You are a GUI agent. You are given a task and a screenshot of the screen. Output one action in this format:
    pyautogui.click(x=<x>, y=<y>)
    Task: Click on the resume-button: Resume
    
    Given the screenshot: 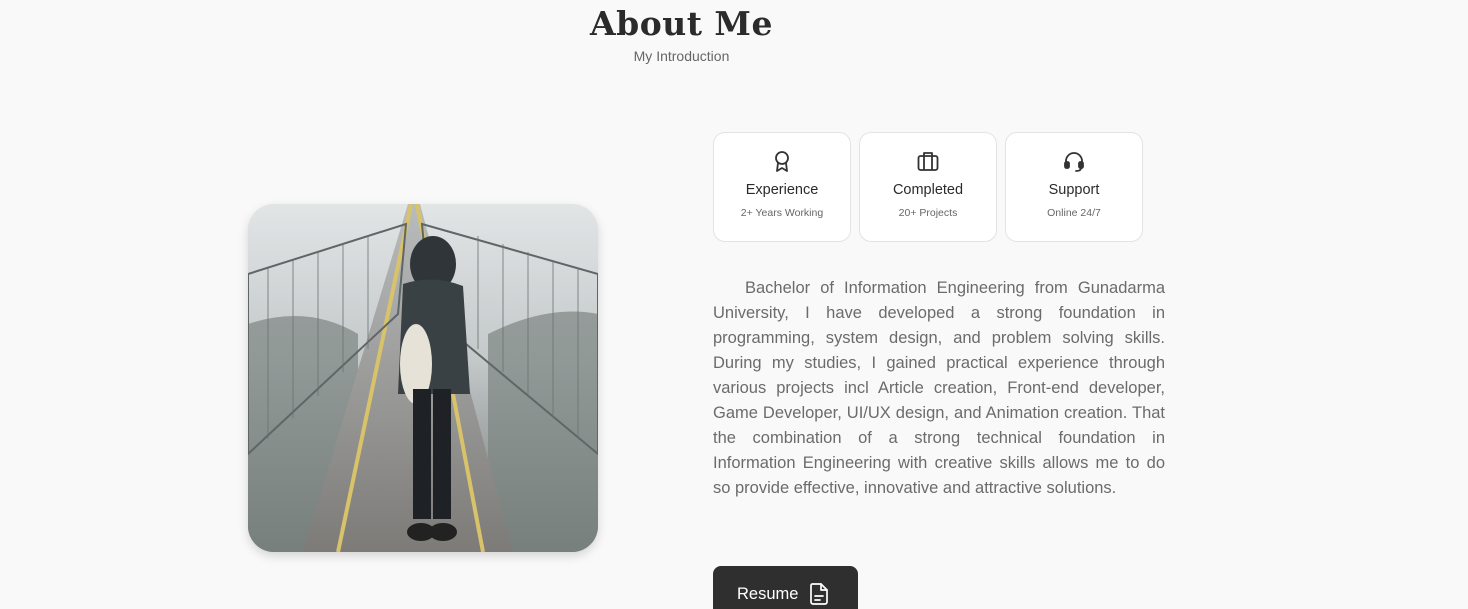 What is the action you would take?
    pyautogui.click(x=785, y=587)
    